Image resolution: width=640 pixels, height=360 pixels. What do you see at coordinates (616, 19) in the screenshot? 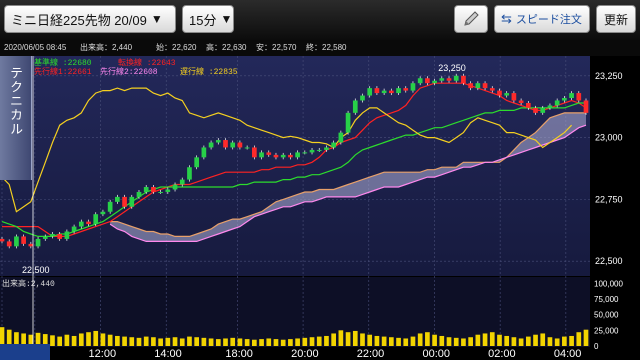
I see `update-button: 更新` at bounding box center [616, 19].